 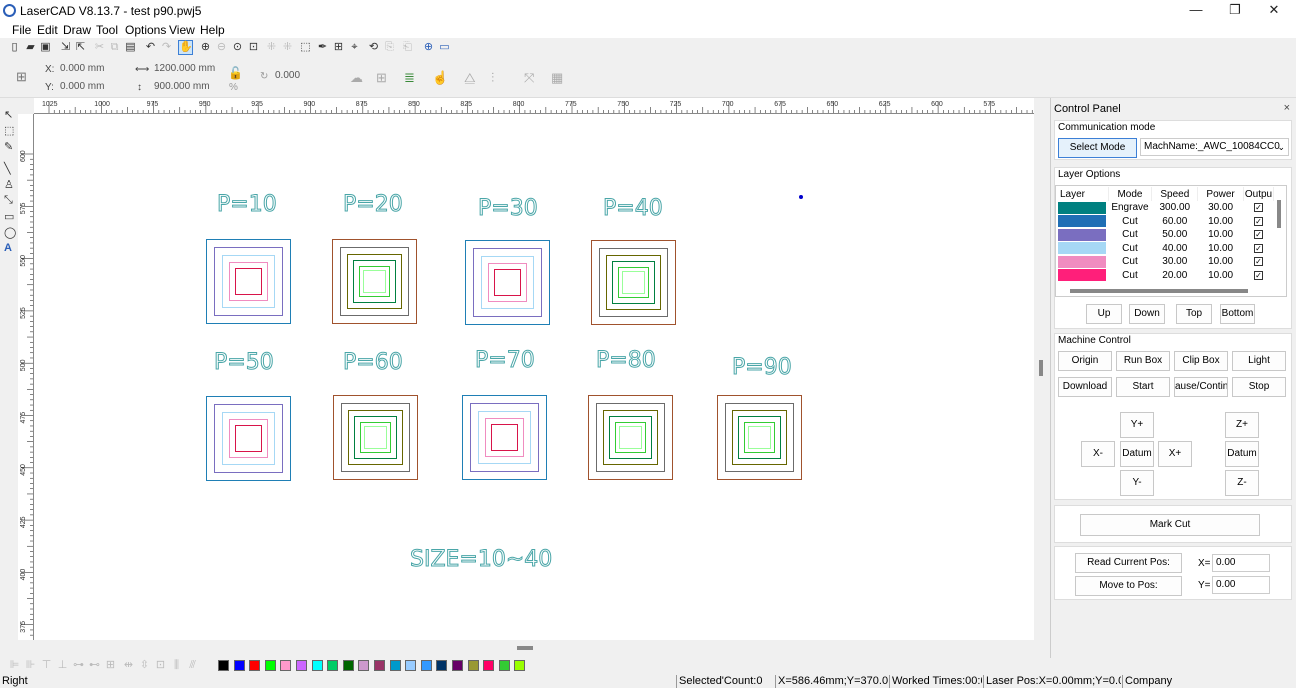 I want to click on layer-row: Cut 20.00 10.00 ✓, so click(x=1165, y=276).